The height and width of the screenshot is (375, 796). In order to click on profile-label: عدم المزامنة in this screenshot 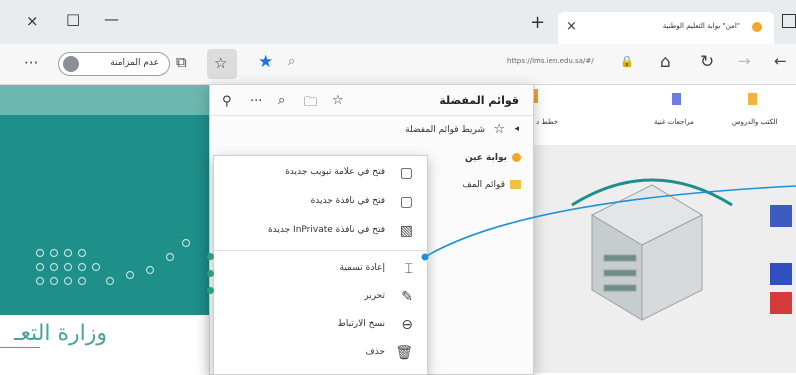, I will do `click(134, 63)`.